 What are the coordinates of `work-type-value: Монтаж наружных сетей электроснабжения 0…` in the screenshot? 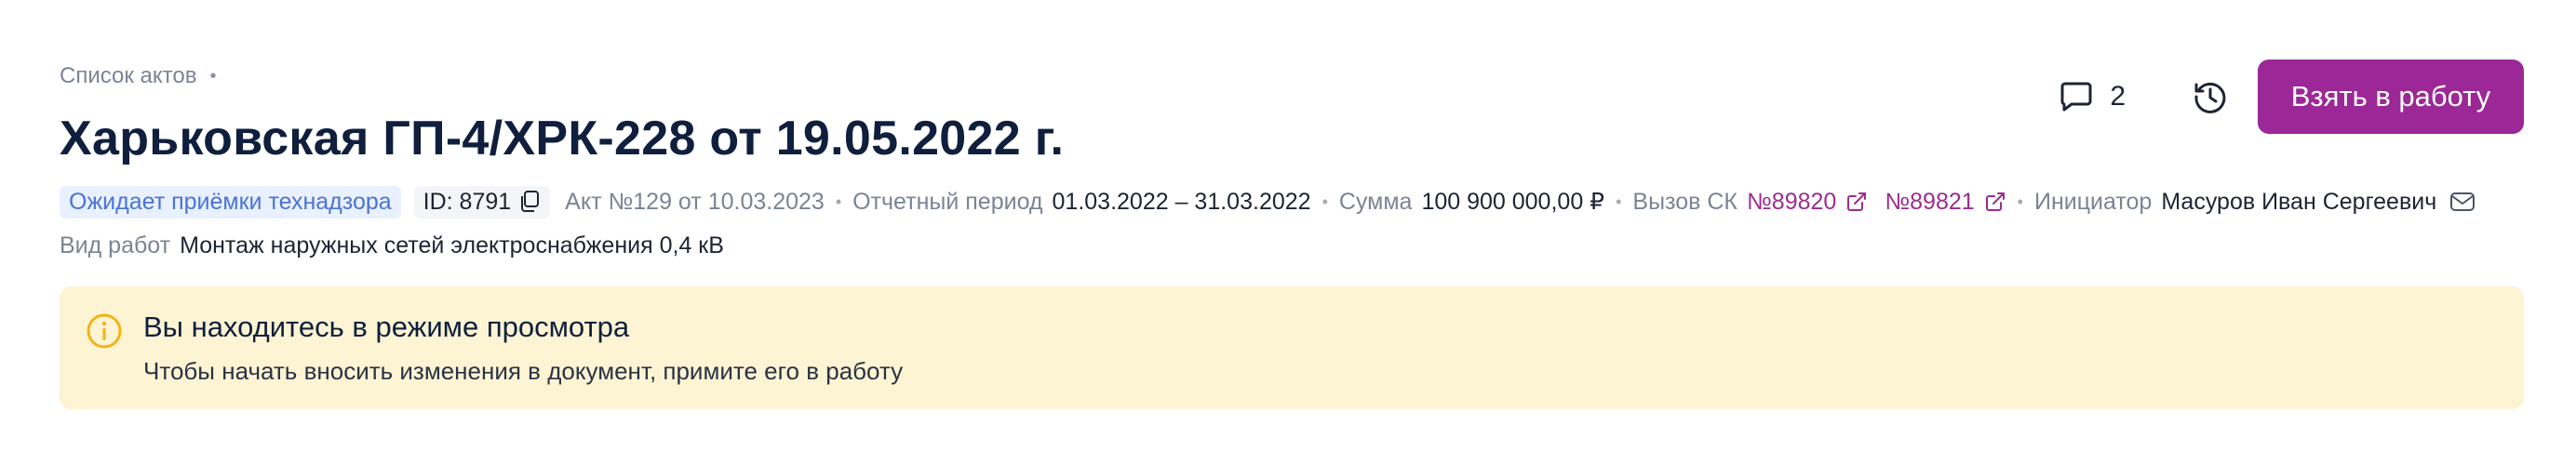 It's located at (452, 245).